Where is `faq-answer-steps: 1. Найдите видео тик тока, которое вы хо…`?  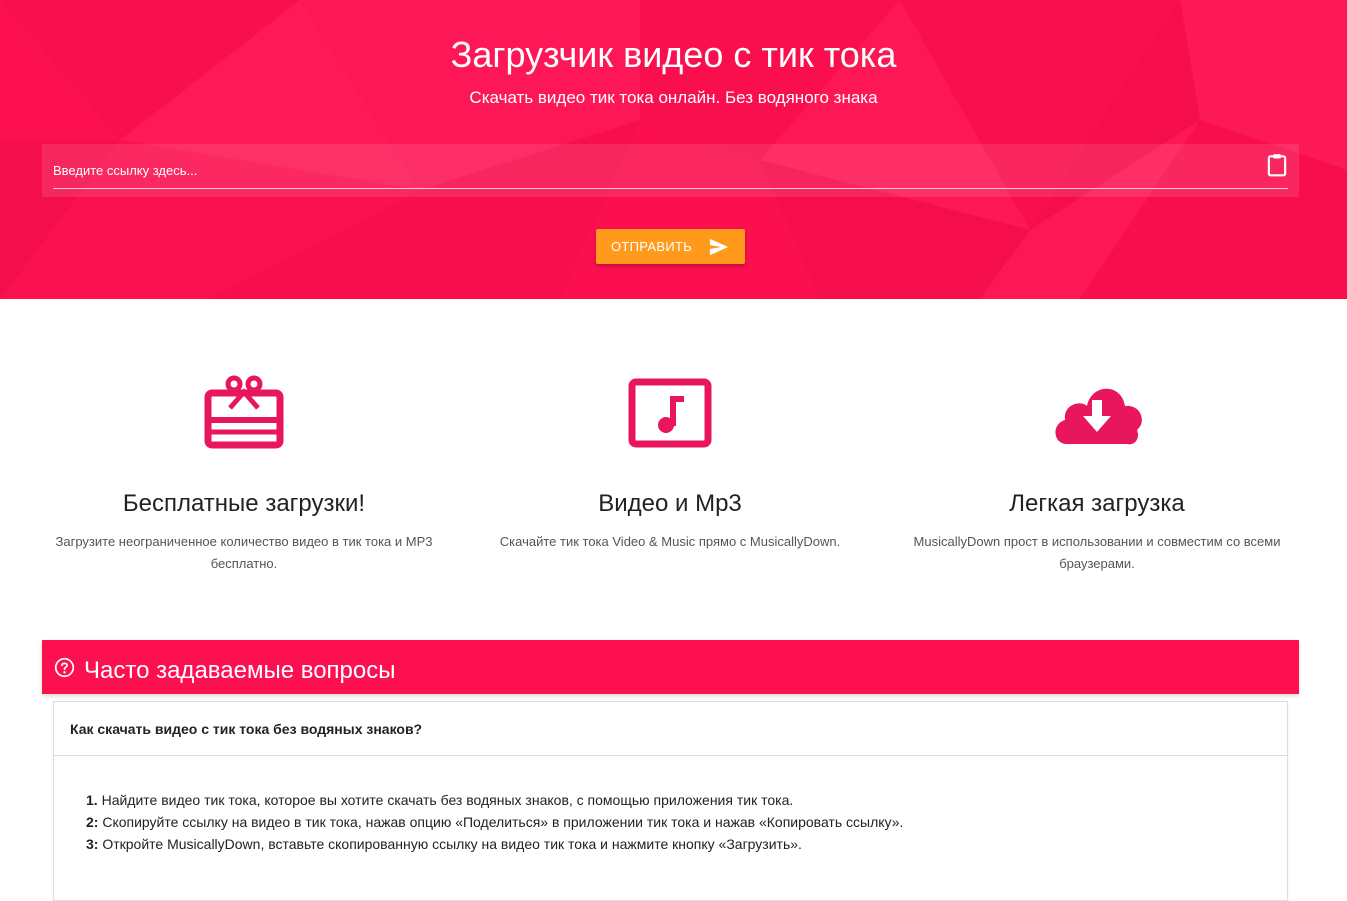
faq-answer-steps: 1. Найдите видео тик тока, которое вы хо… is located at coordinates (494, 822).